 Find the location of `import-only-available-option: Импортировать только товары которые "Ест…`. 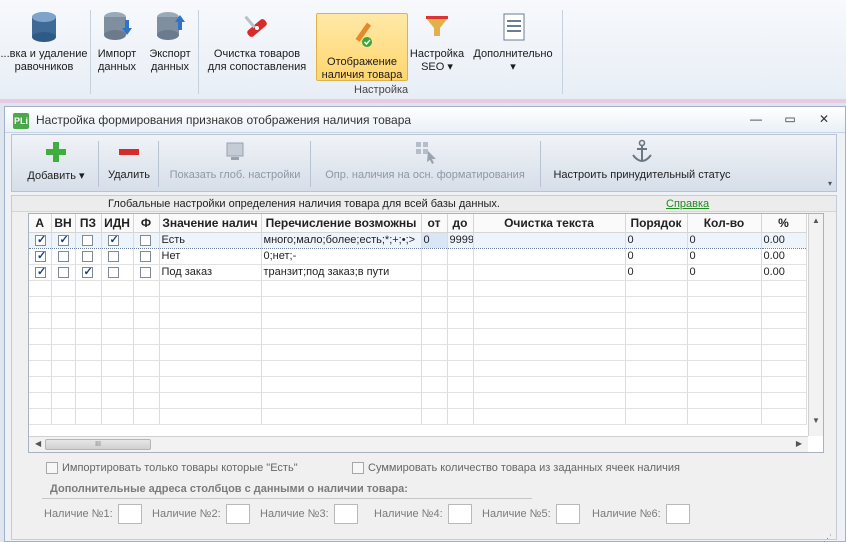

import-only-available-option: Импортировать только товары которые "Ест… is located at coordinates (172, 468).